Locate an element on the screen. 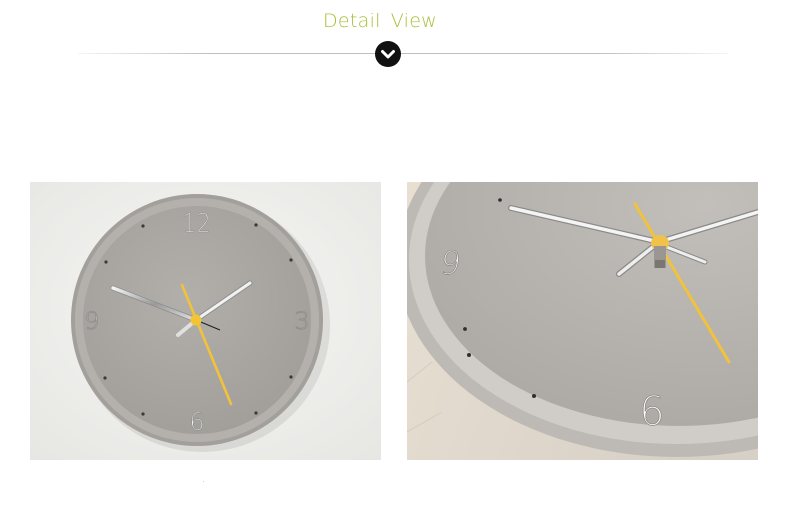 The width and height of the screenshot is (790, 510). numeral-9: 9 is located at coordinates (91, 321).